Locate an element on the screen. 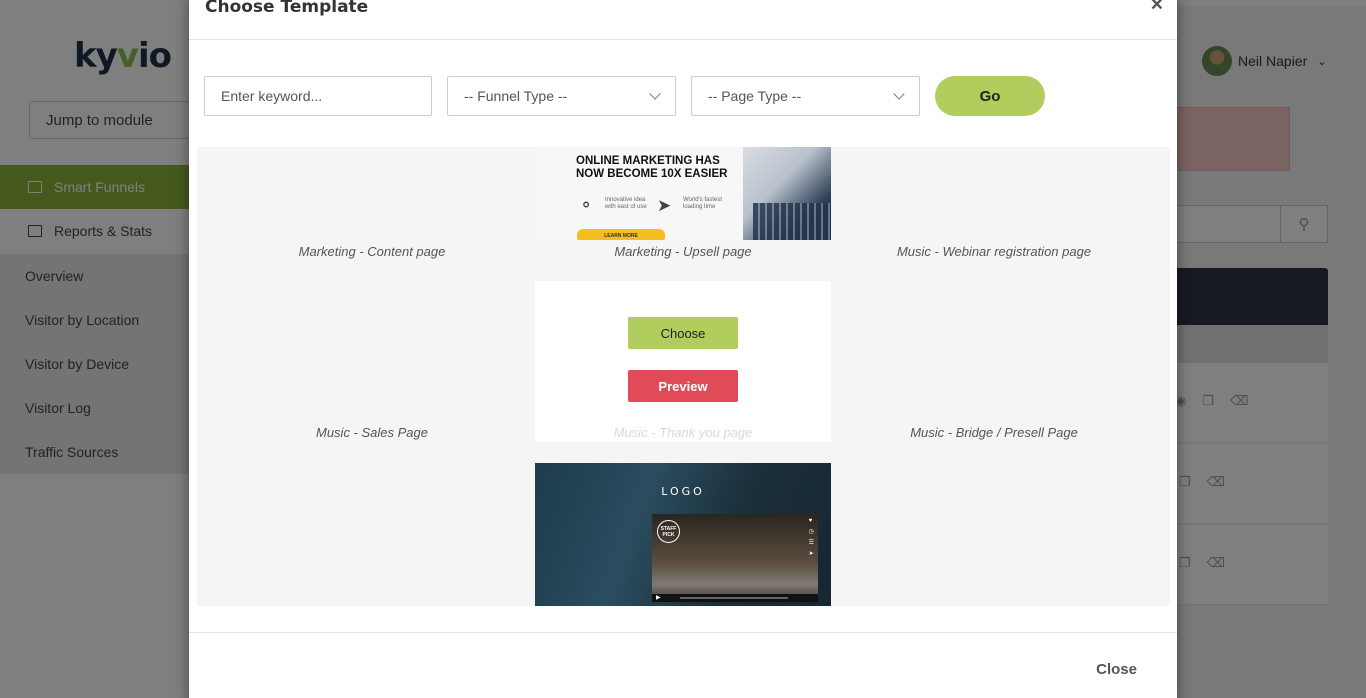  keyboard-photo is located at coordinates (792, 221).